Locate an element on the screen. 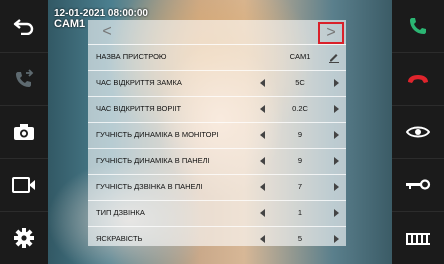 This screenshot has height=264, width=444. settings-button is located at coordinates (24, 238).